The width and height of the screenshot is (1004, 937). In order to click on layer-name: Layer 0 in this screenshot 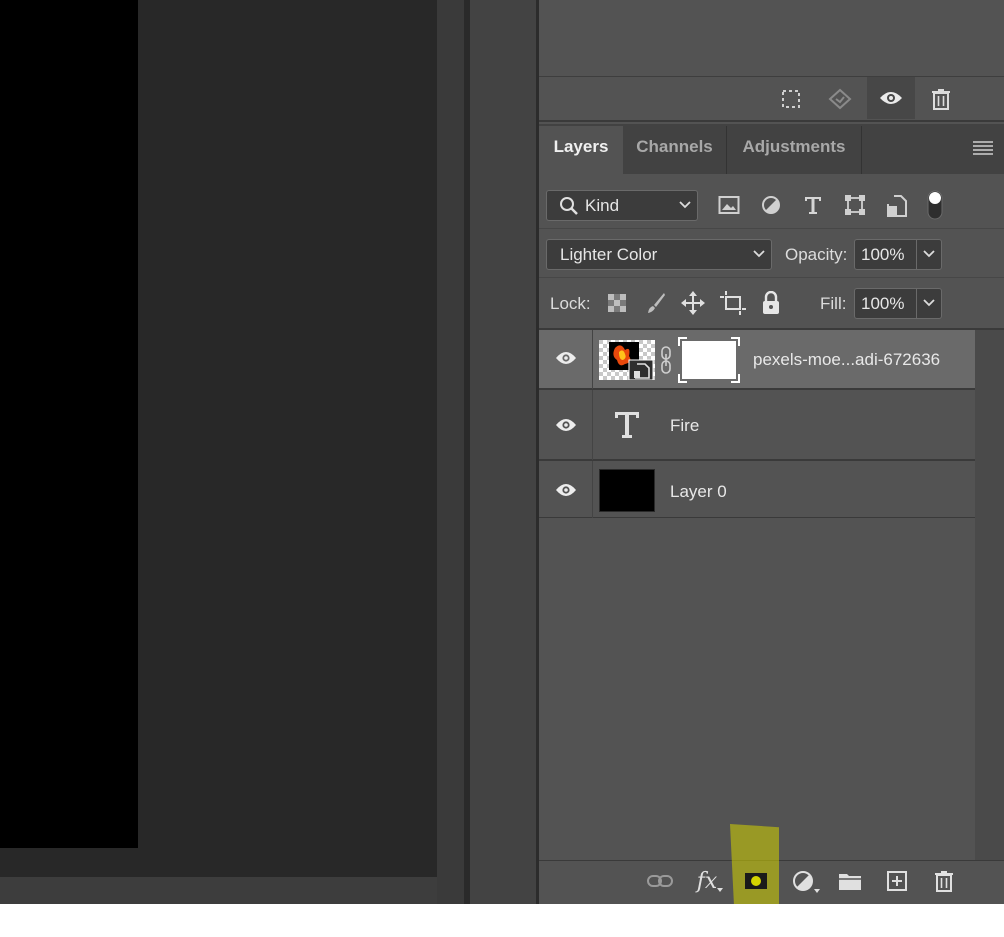, I will do `click(698, 492)`.